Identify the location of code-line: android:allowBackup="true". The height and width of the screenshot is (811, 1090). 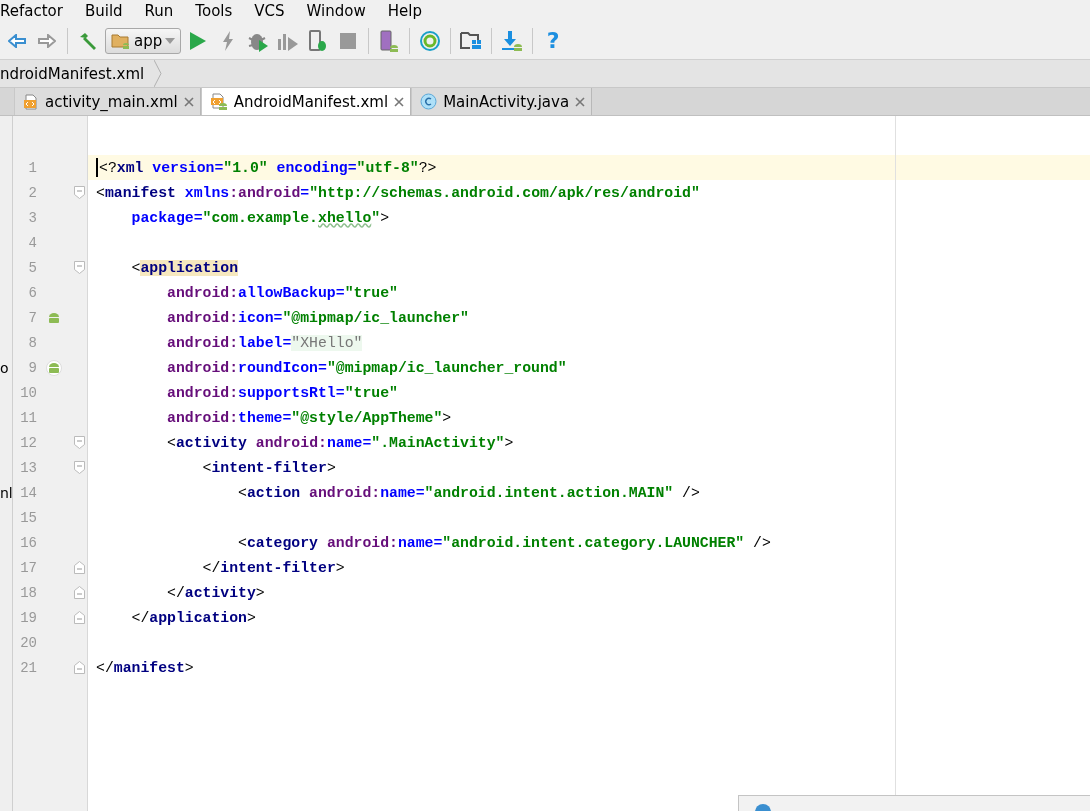
(282, 292).